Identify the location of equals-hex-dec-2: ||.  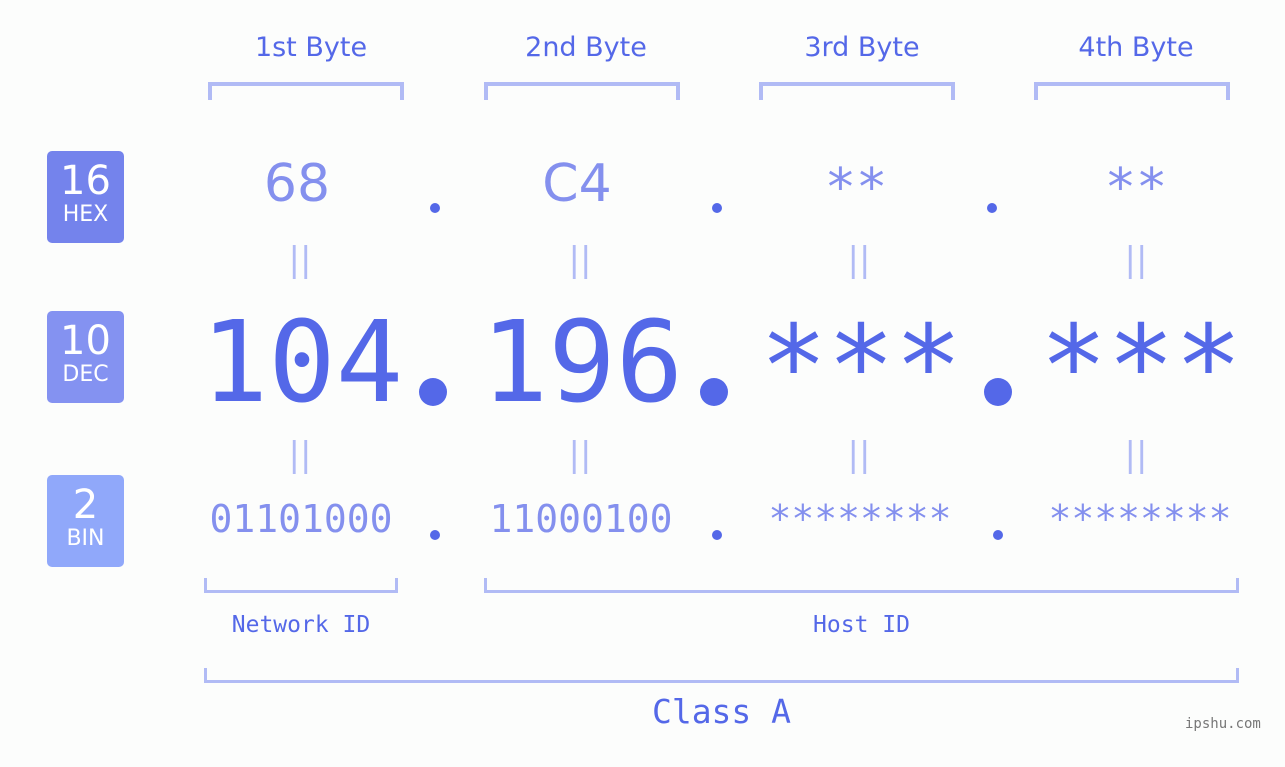
(580, 260).